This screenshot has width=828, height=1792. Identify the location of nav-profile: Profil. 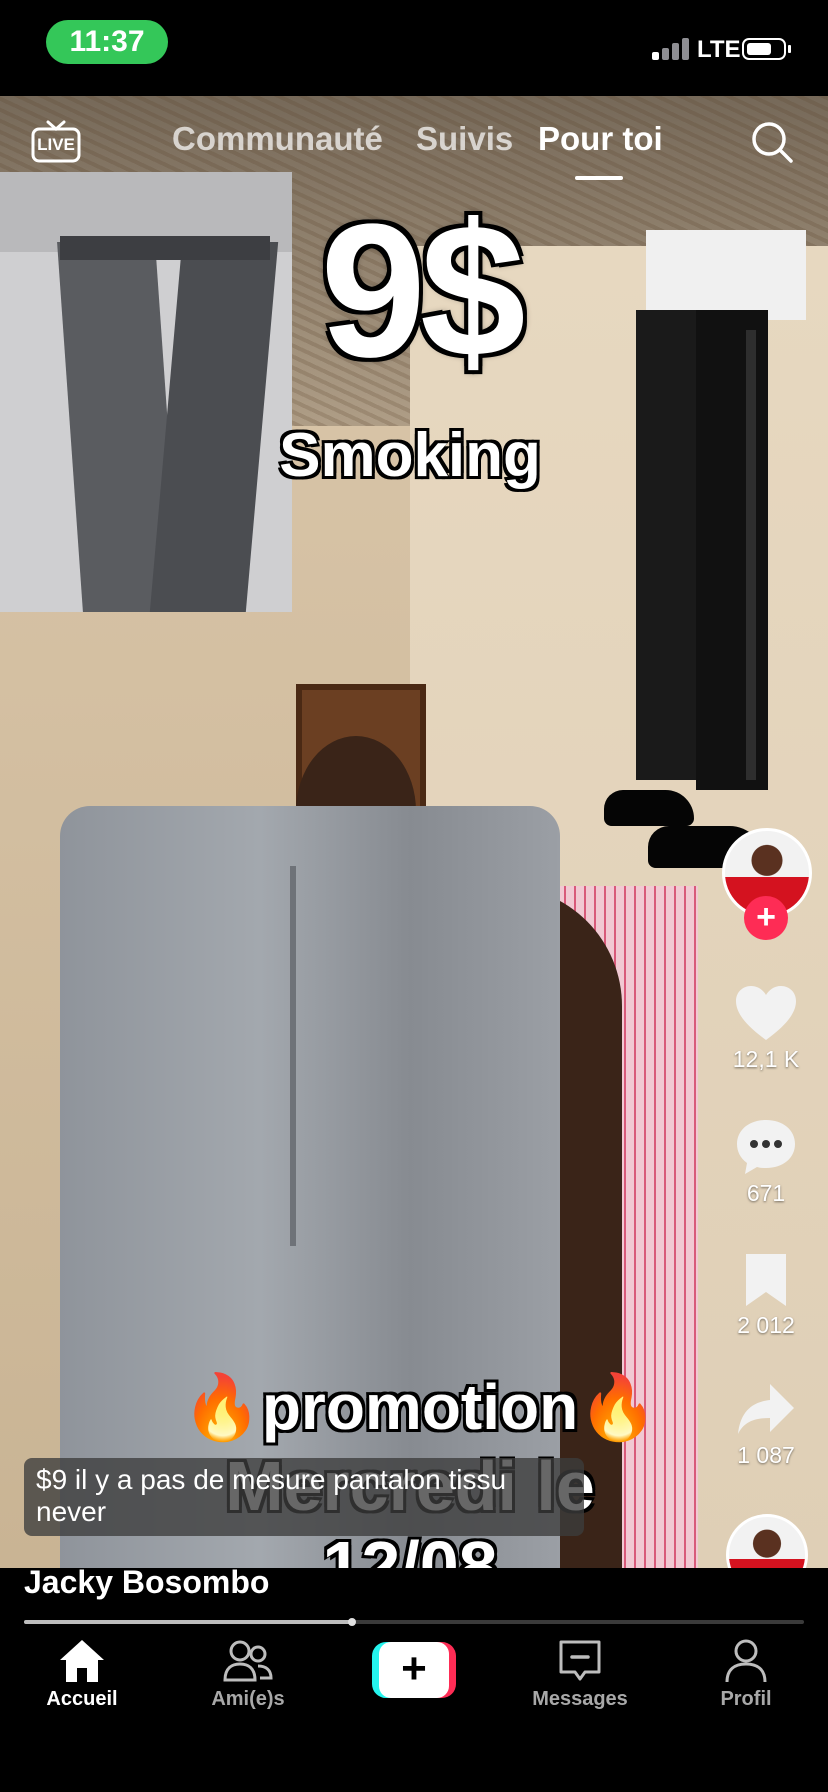
(746, 1674).